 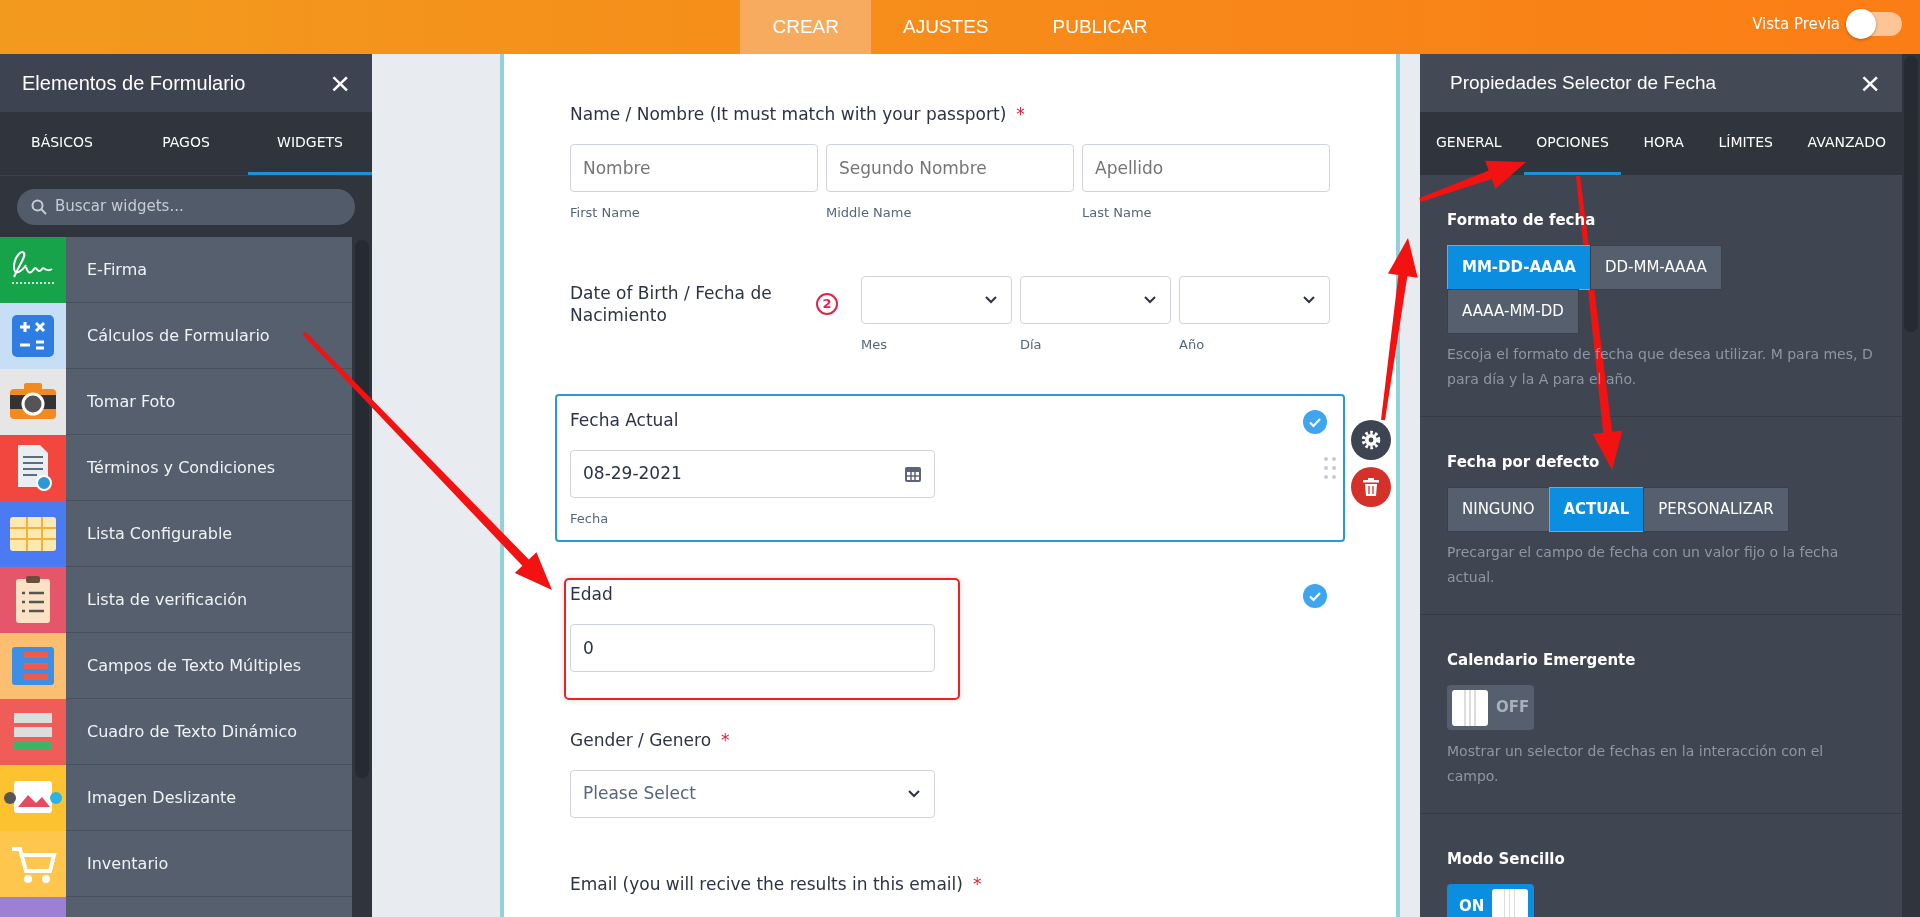 What do you see at coordinates (33, 270) in the screenshot?
I see `signature-icon` at bounding box center [33, 270].